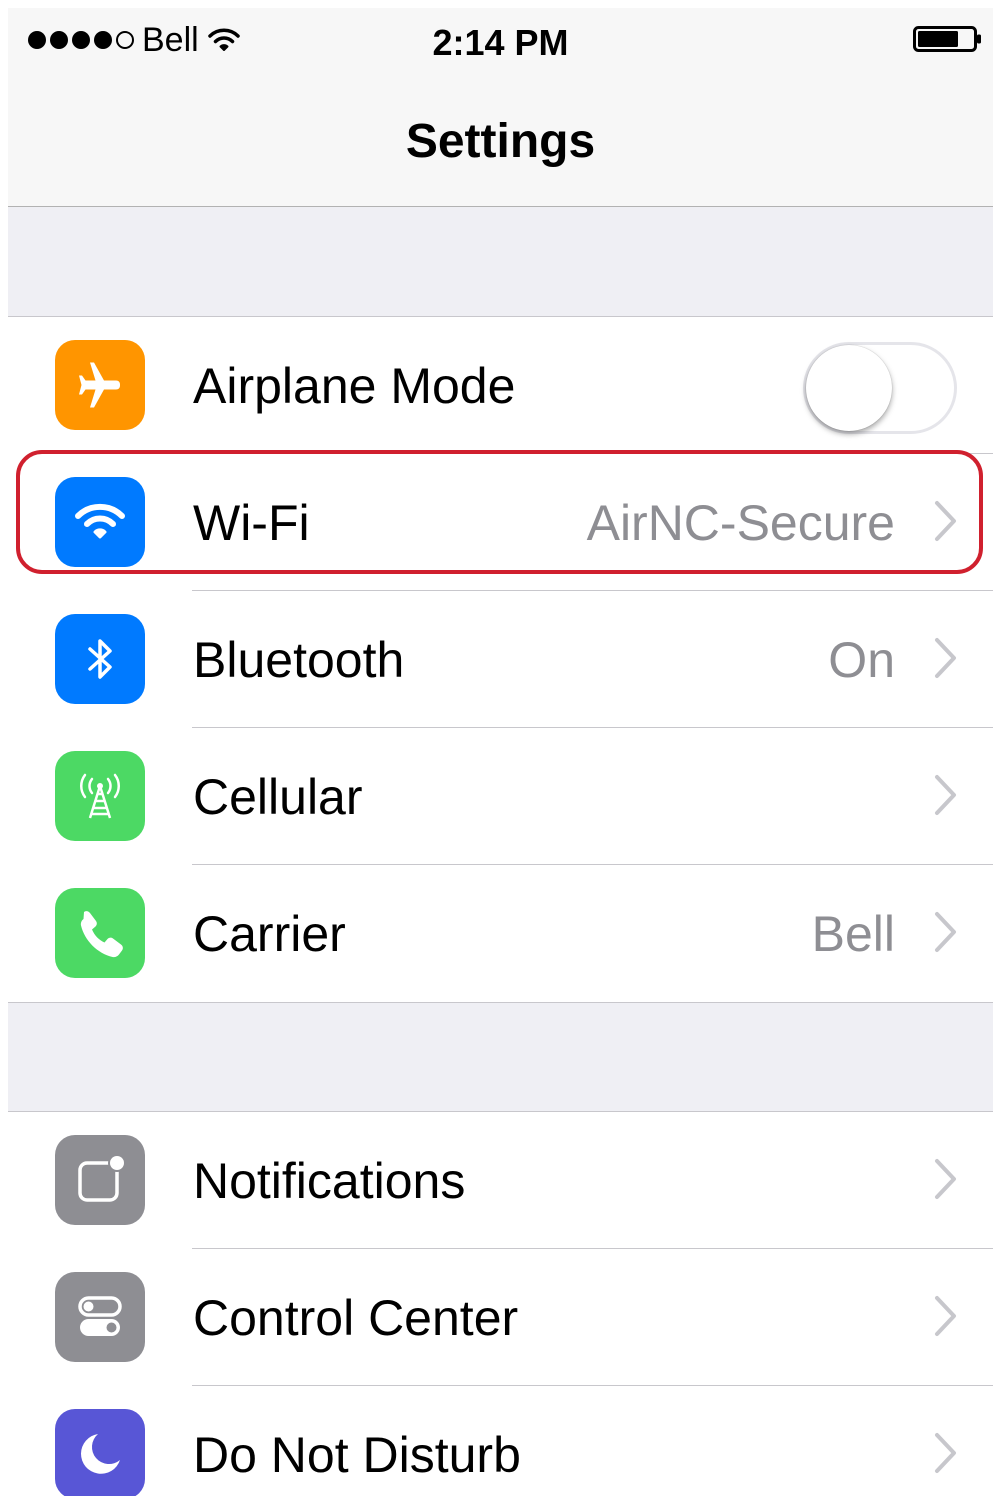  I want to click on bluetooth-row: Bluetooth On, so click(500, 659).